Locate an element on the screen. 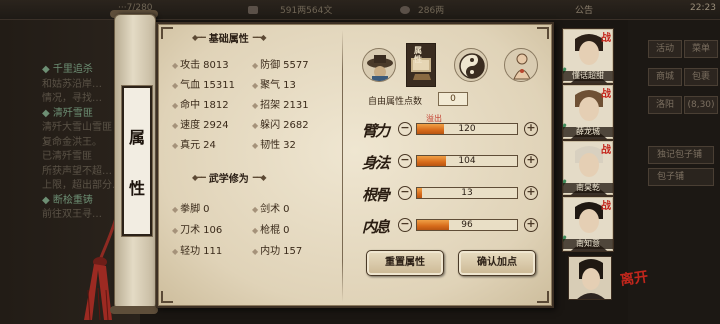 This screenshot has width=720, height=324. attribute-bar: 96 is located at coordinates (467, 225).